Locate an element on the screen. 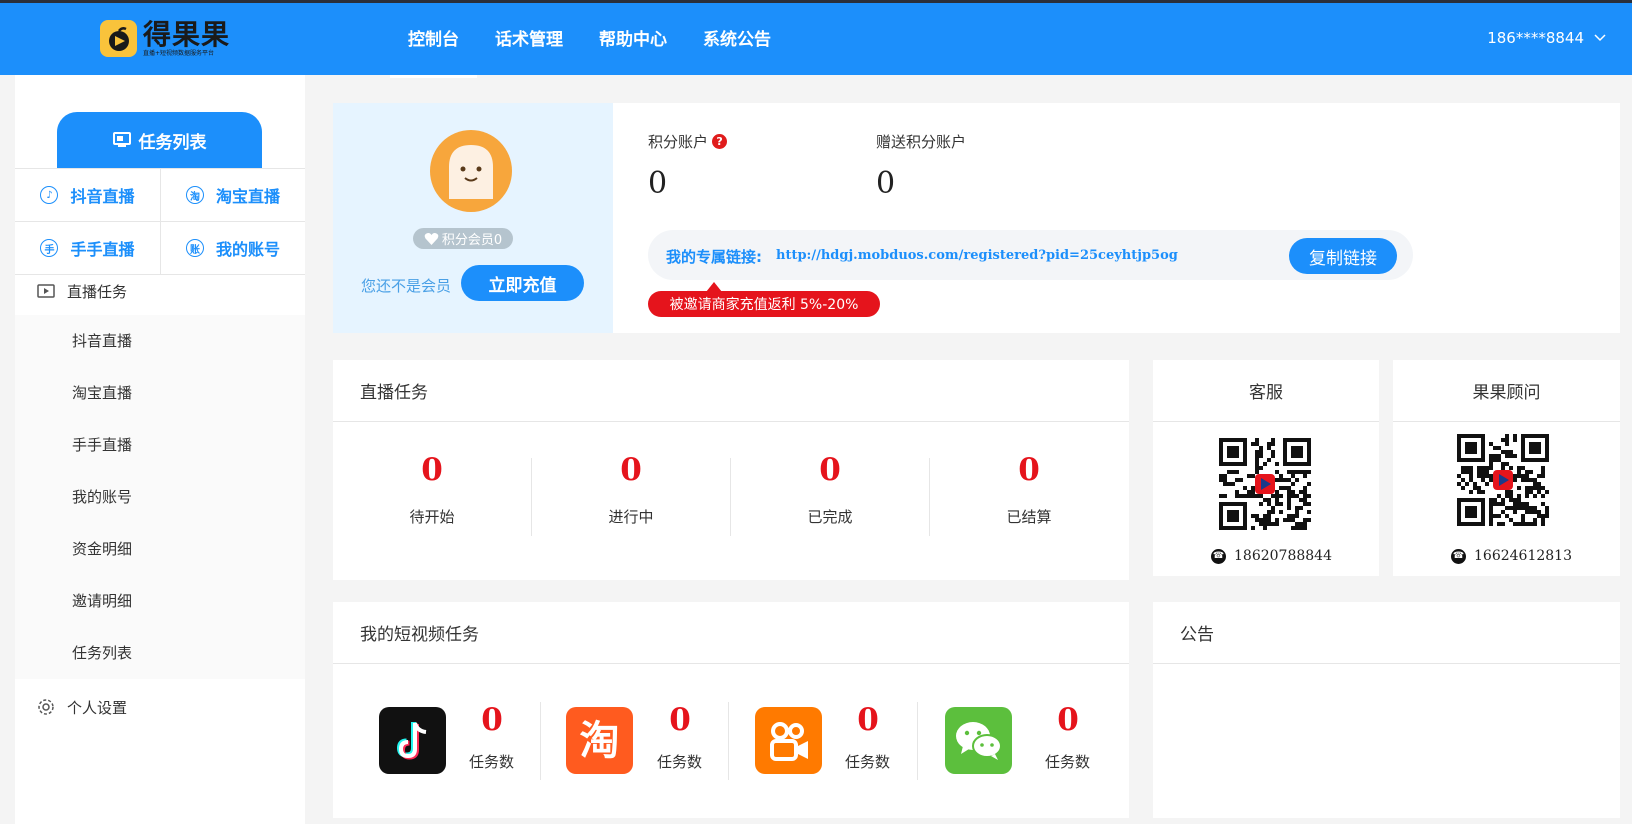  video-icon is located at coordinates (46, 291).